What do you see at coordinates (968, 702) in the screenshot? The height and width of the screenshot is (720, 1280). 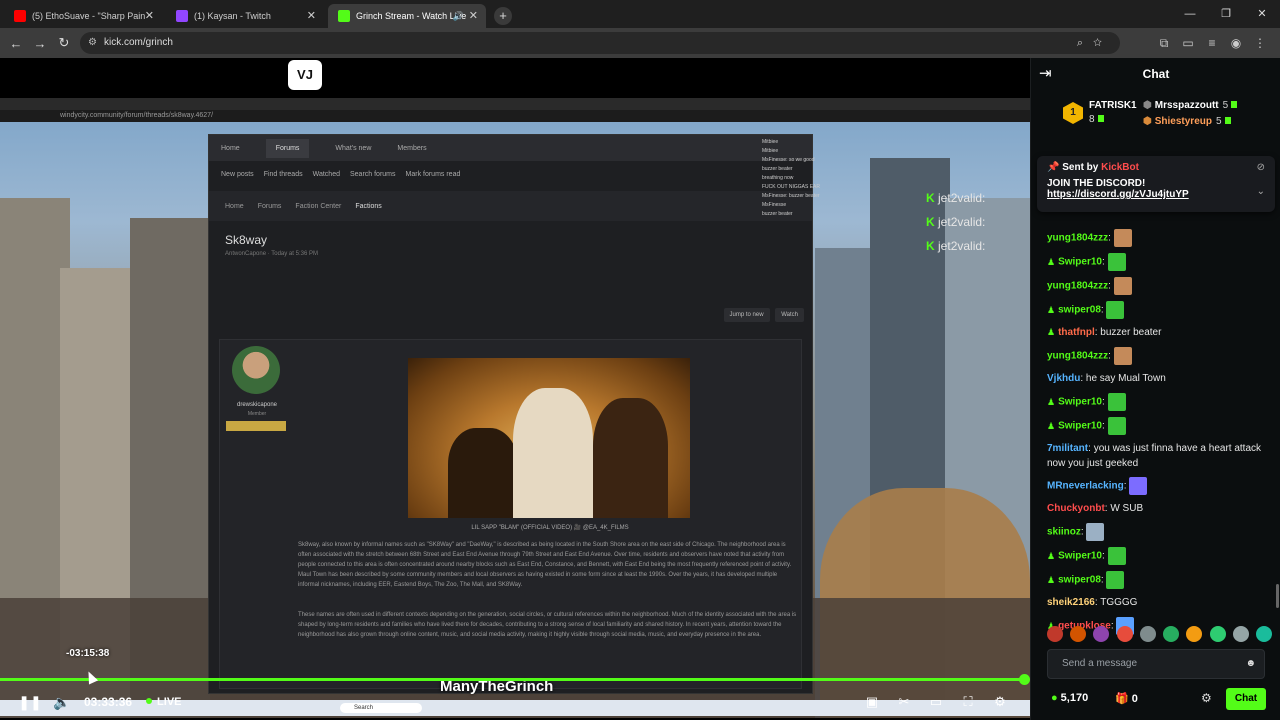 I see `fullscreen-icon: ⛶` at bounding box center [968, 702].